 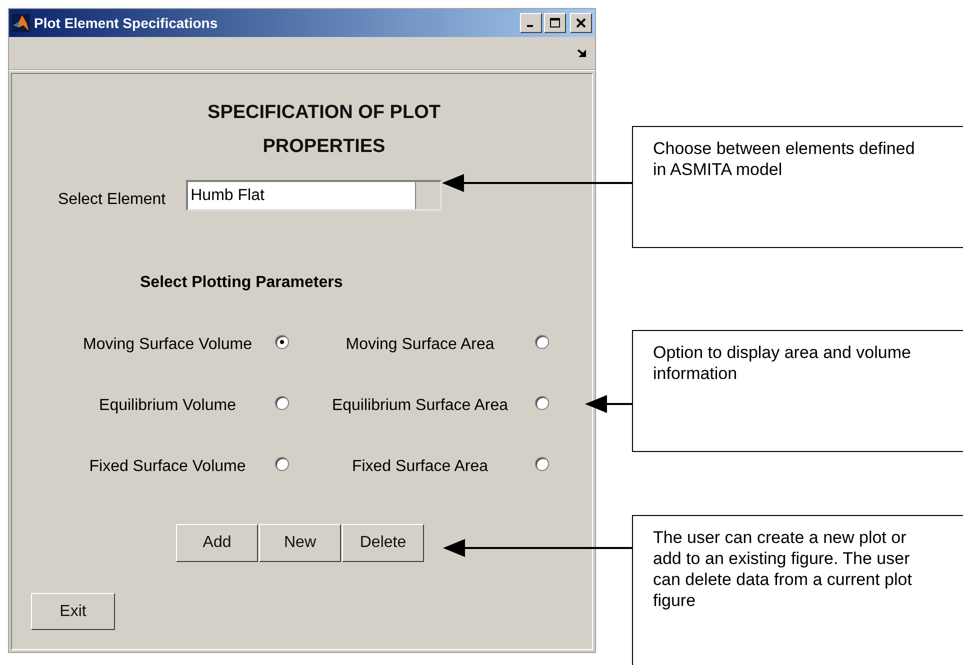 What do you see at coordinates (420, 406) in the screenshot?
I see `parameter-label: Equilibrium Surface Area` at bounding box center [420, 406].